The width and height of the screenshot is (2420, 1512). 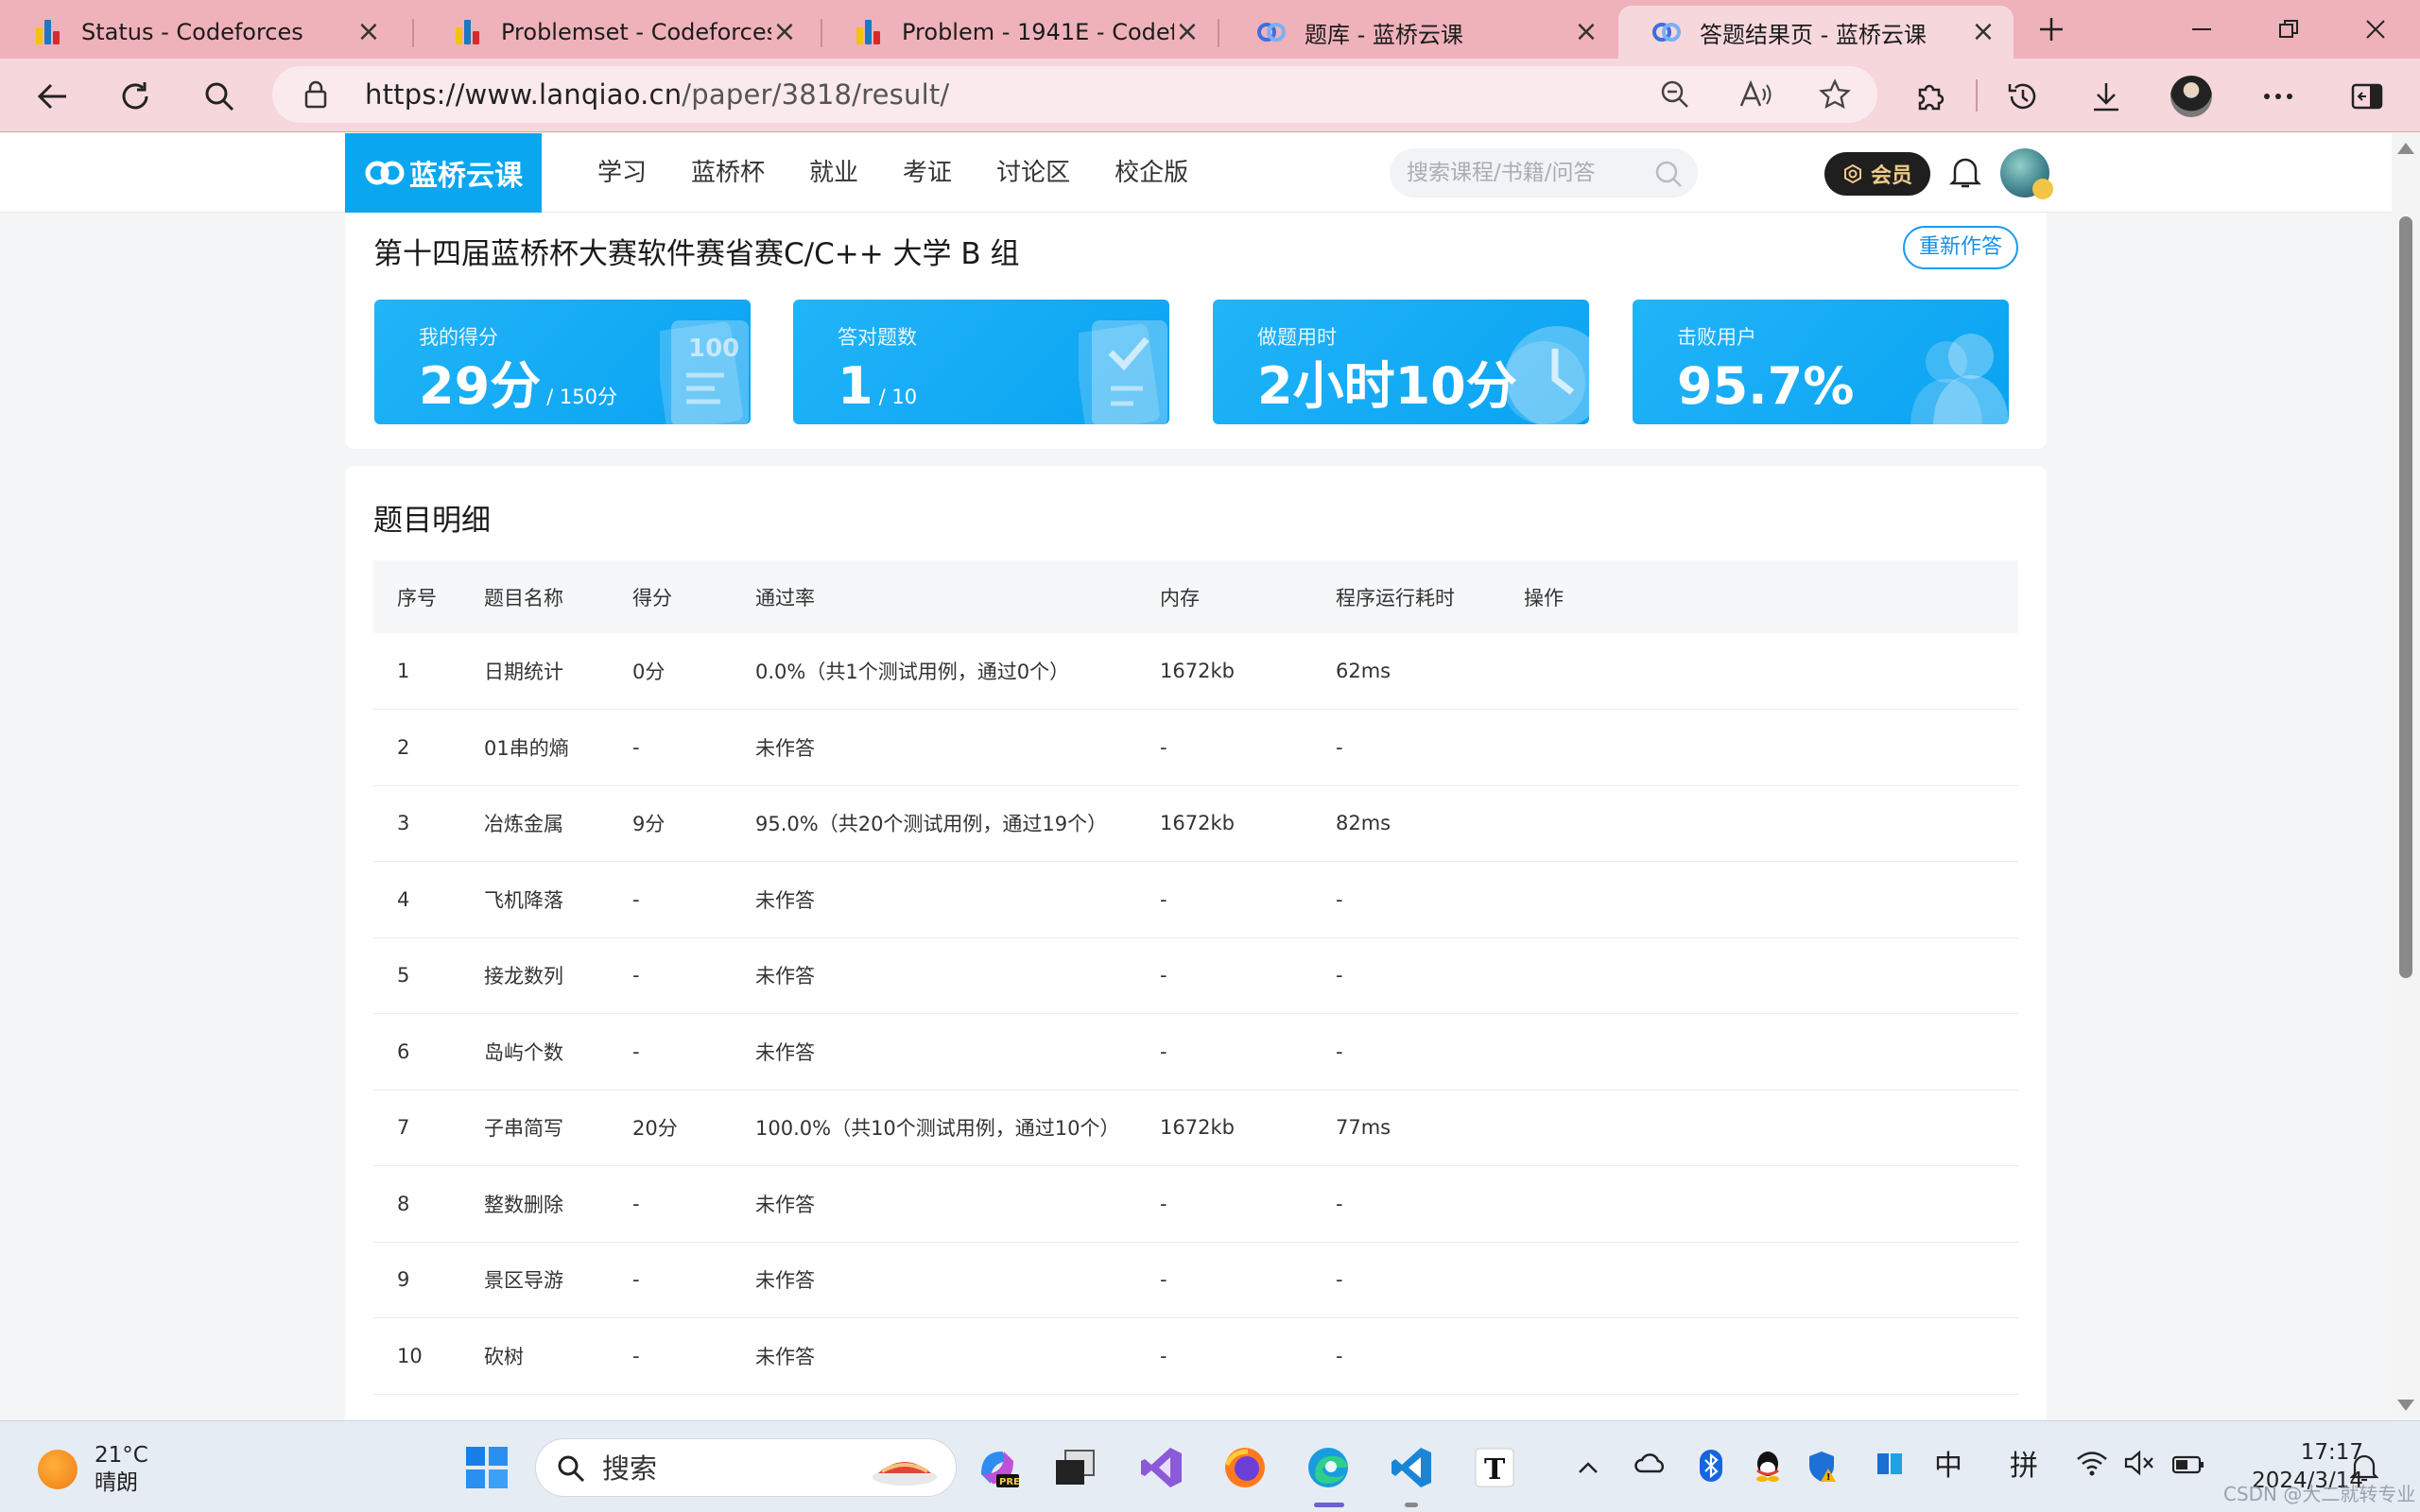 What do you see at coordinates (1675, 94) in the screenshot?
I see `zoom-out-icon` at bounding box center [1675, 94].